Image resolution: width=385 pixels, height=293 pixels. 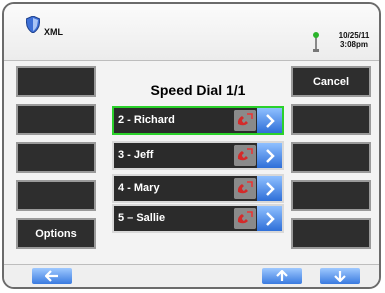 What do you see at coordinates (316, 42) in the screenshot?
I see `antenna-icon` at bounding box center [316, 42].